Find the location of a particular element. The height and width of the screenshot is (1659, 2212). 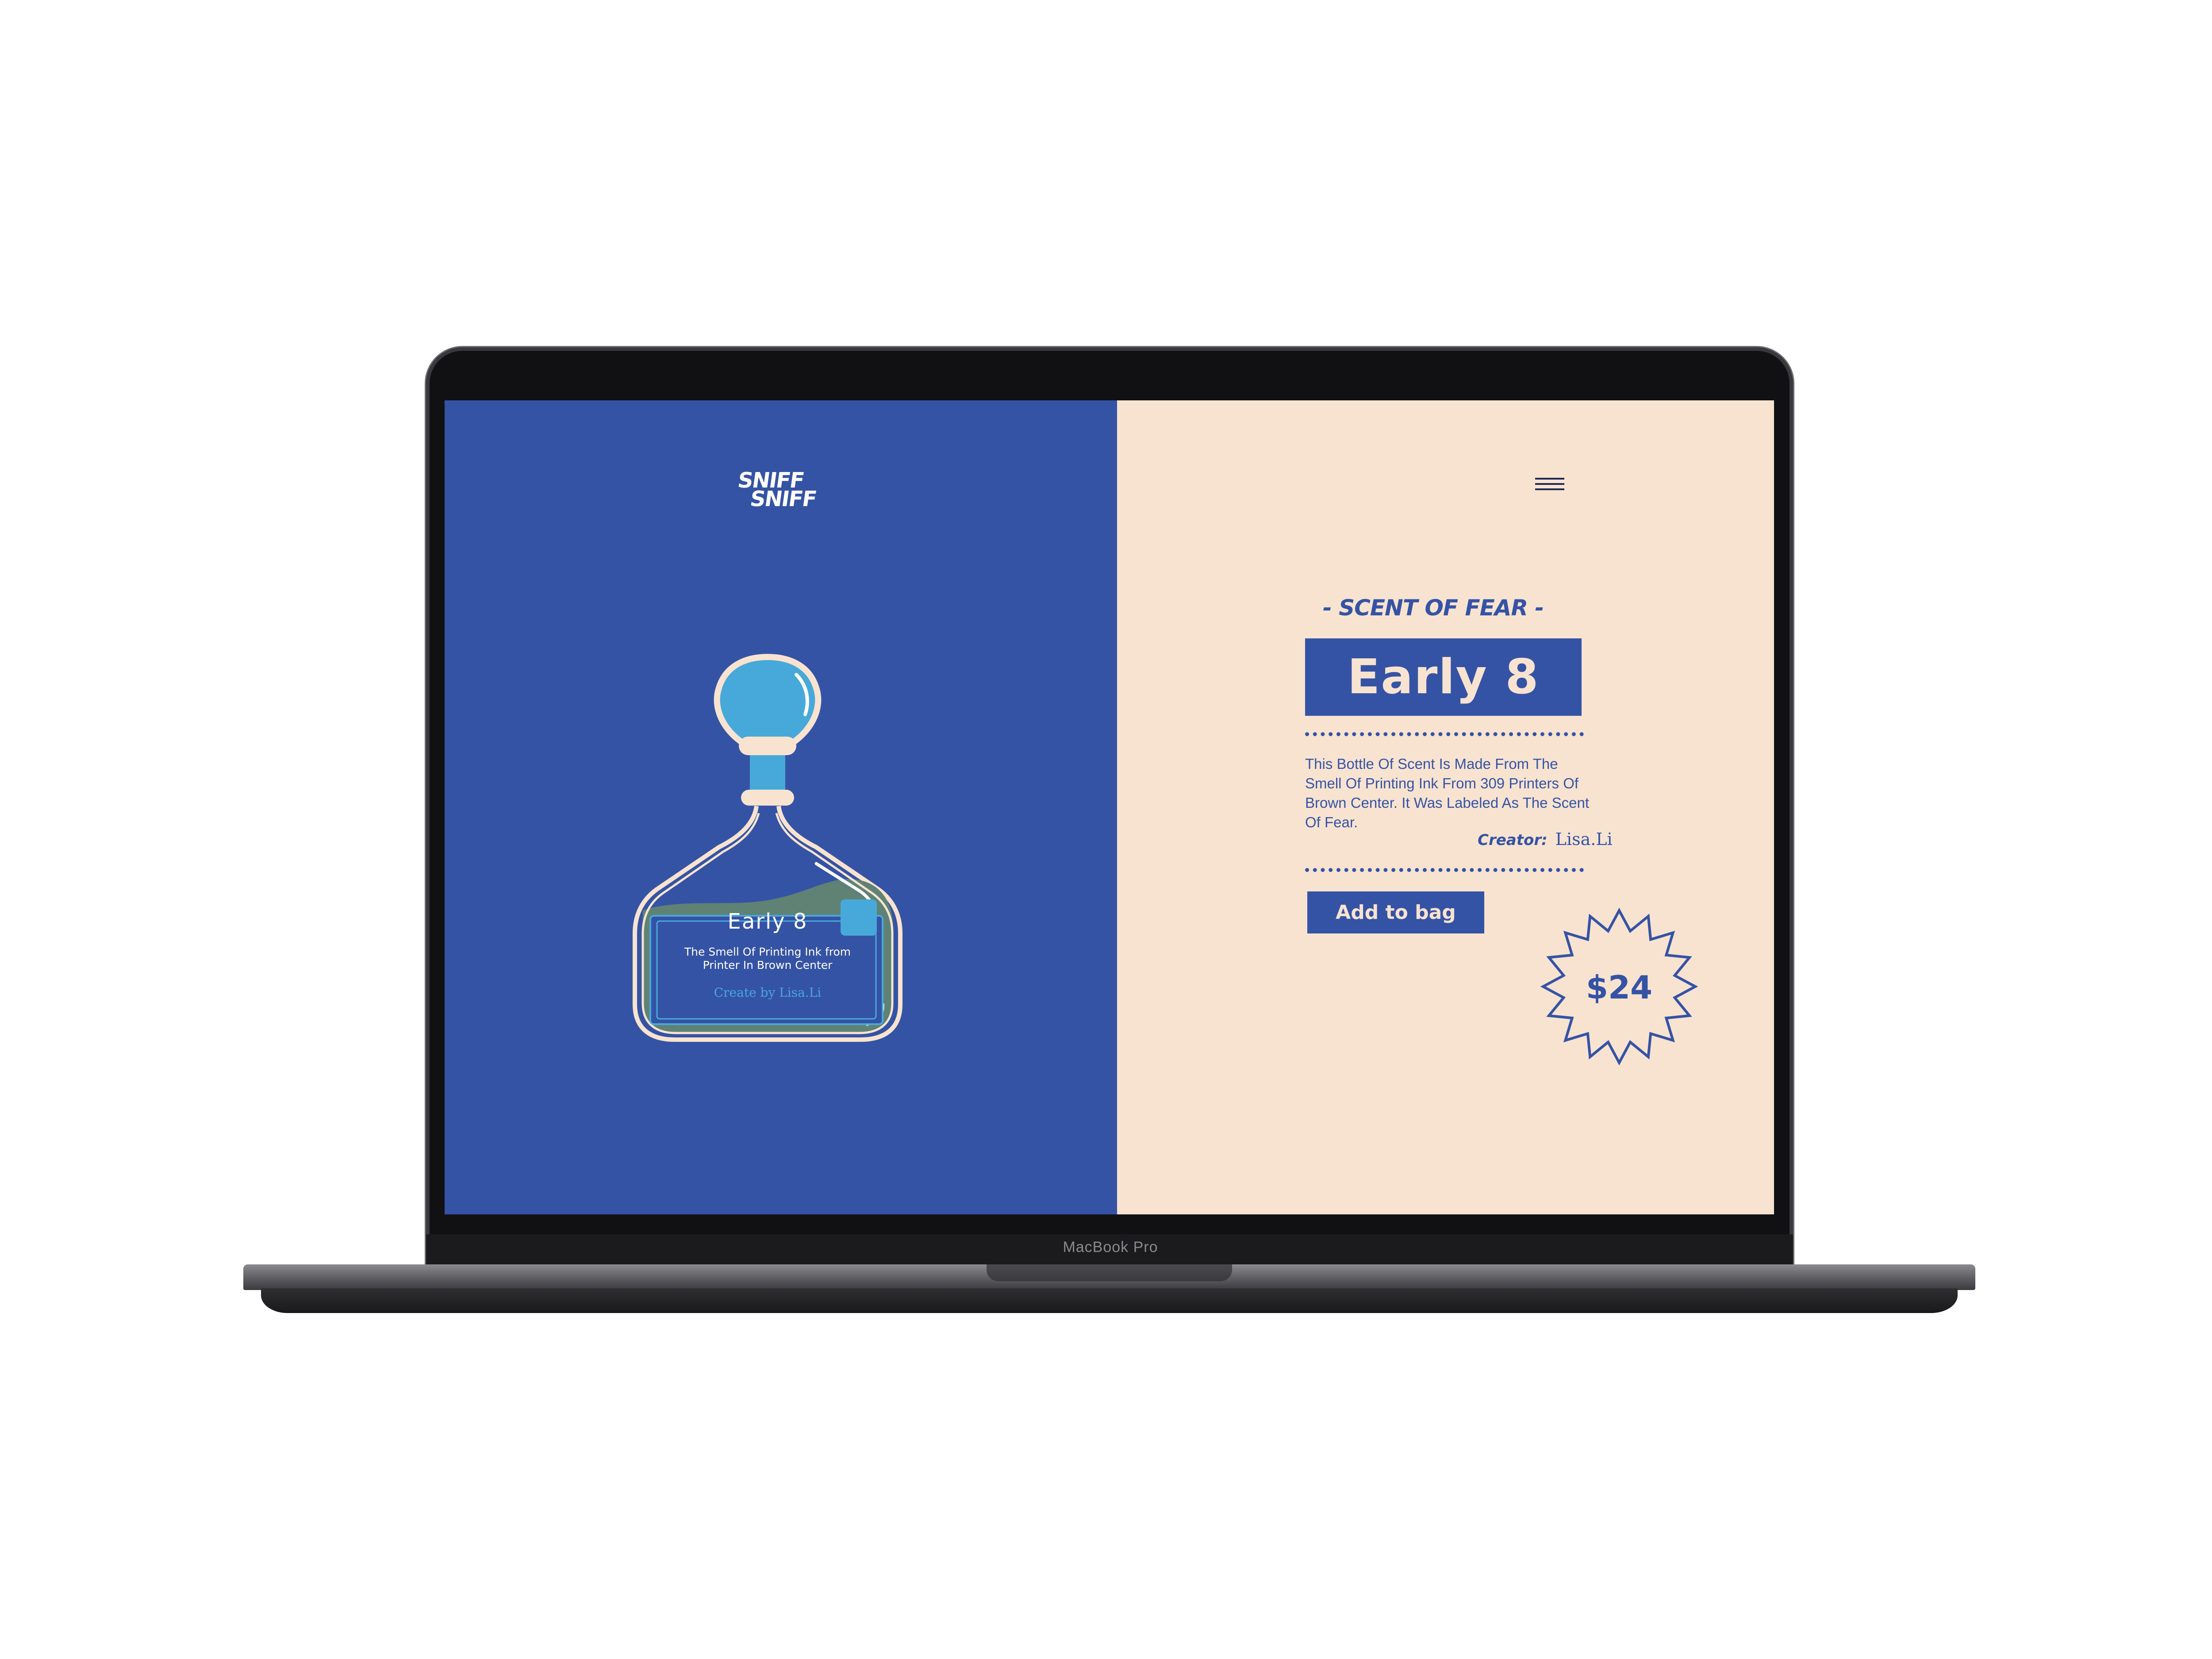

bottle-label-creator: Create by Lisa.Li is located at coordinates (768, 993).